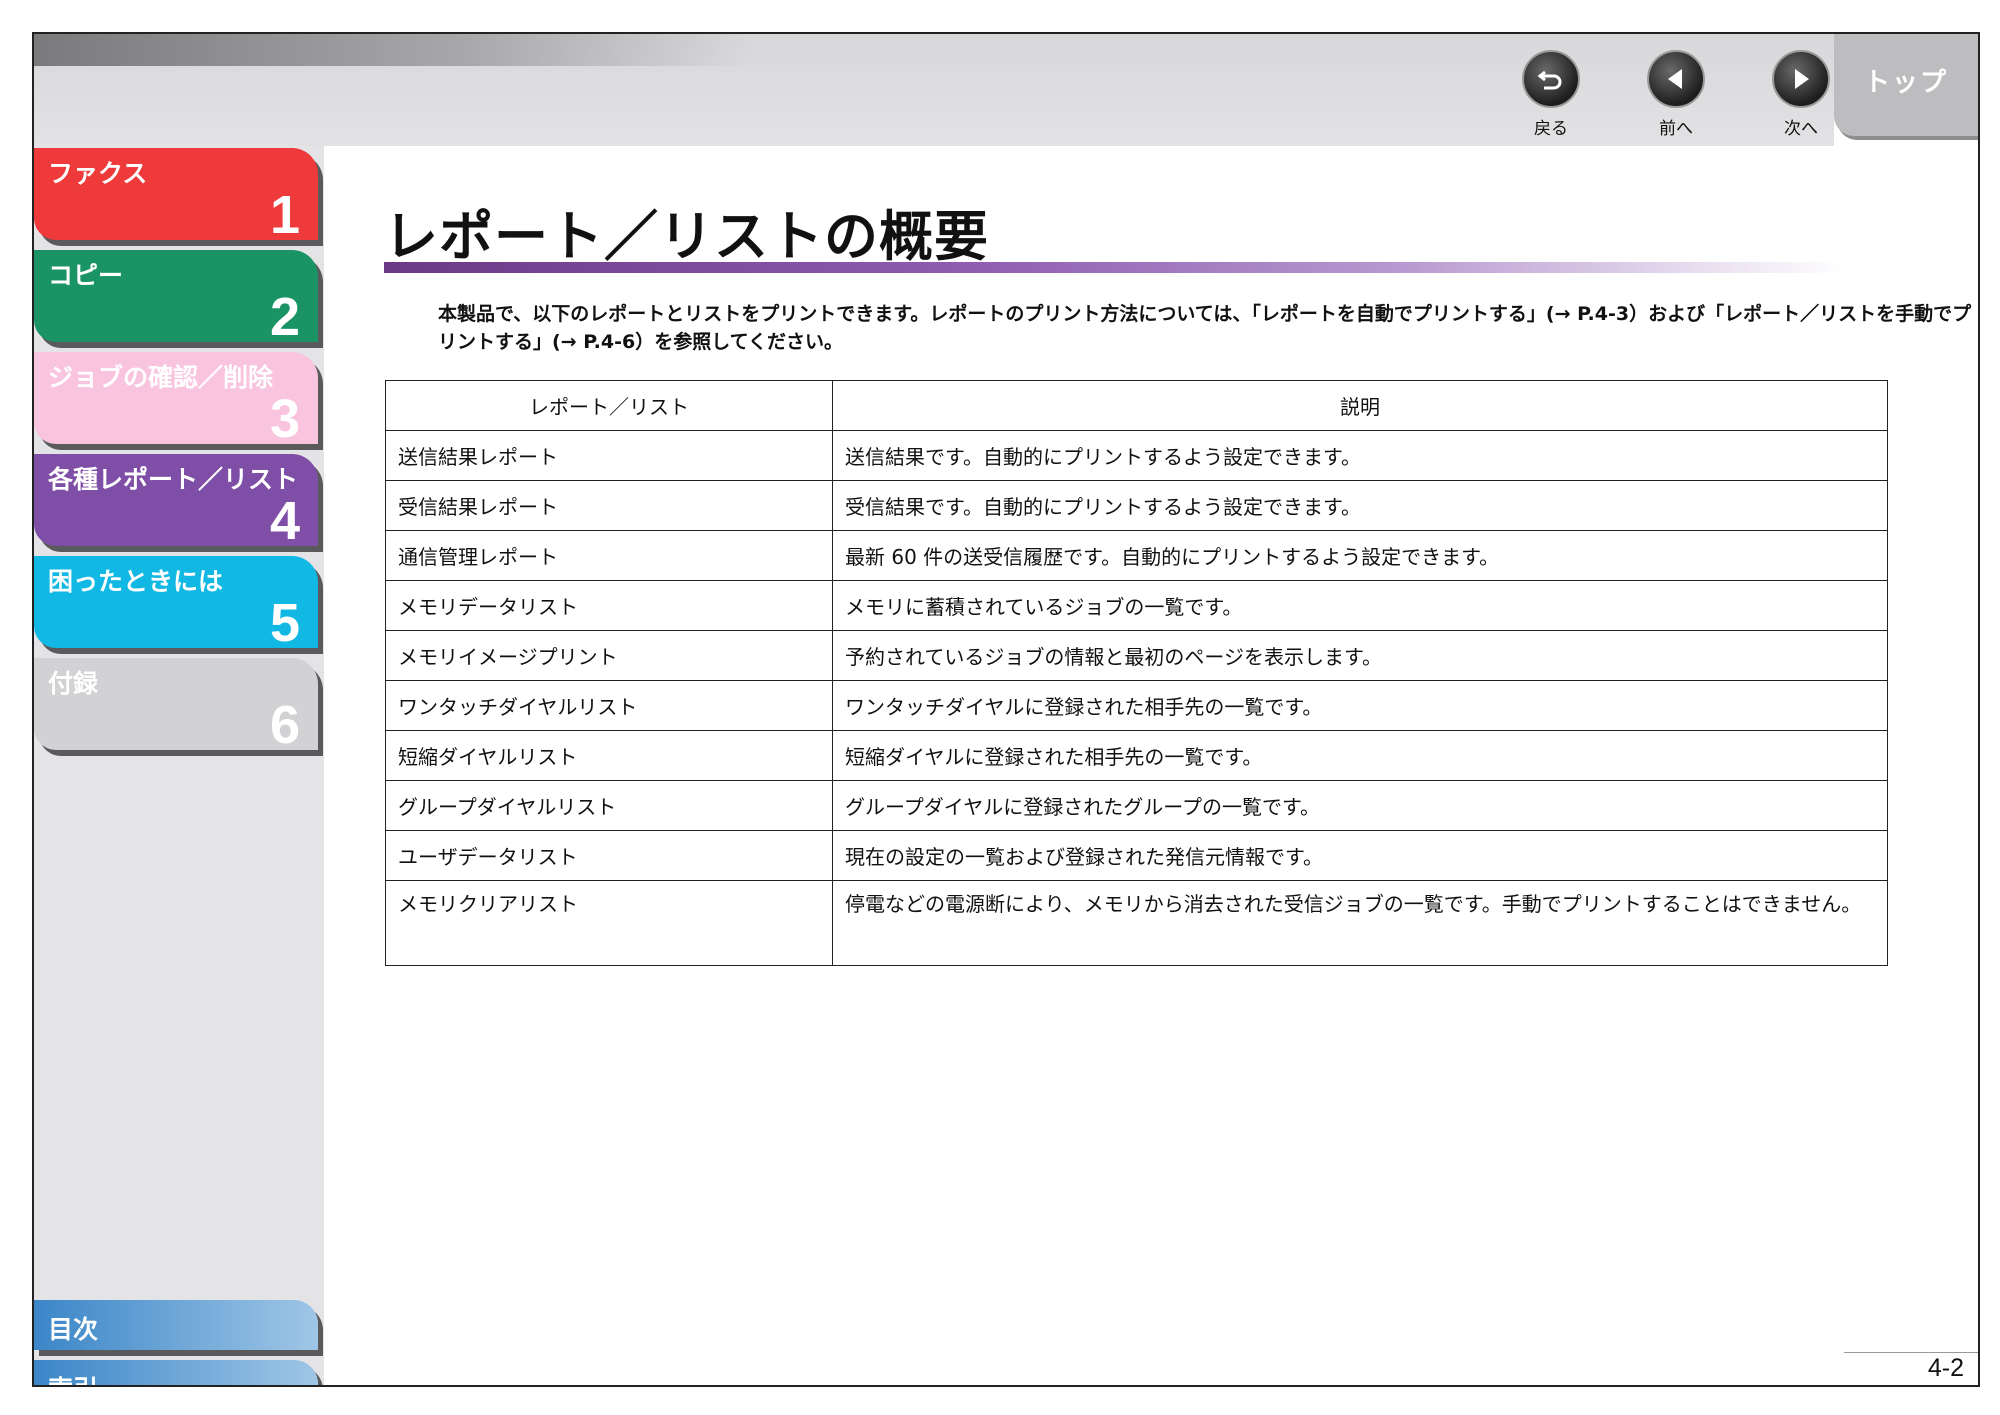  What do you see at coordinates (176, 298) in the screenshot?
I see `chapter-tab-copy: コピー 2` at bounding box center [176, 298].